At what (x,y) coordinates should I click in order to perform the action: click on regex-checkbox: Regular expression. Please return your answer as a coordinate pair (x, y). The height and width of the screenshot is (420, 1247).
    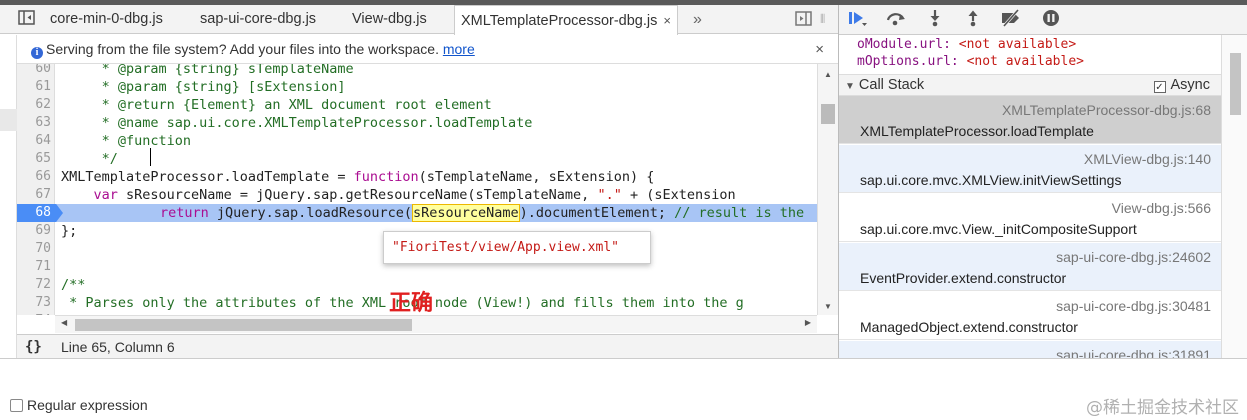
    Looking at the image, I should click on (79, 405).